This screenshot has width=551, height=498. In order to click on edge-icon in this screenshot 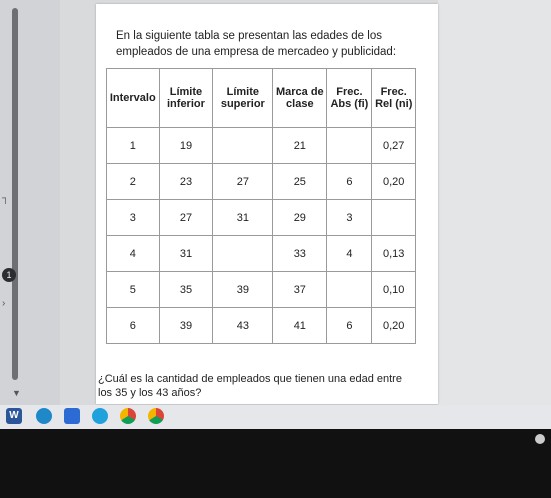, I will do `click(44, 416)`.